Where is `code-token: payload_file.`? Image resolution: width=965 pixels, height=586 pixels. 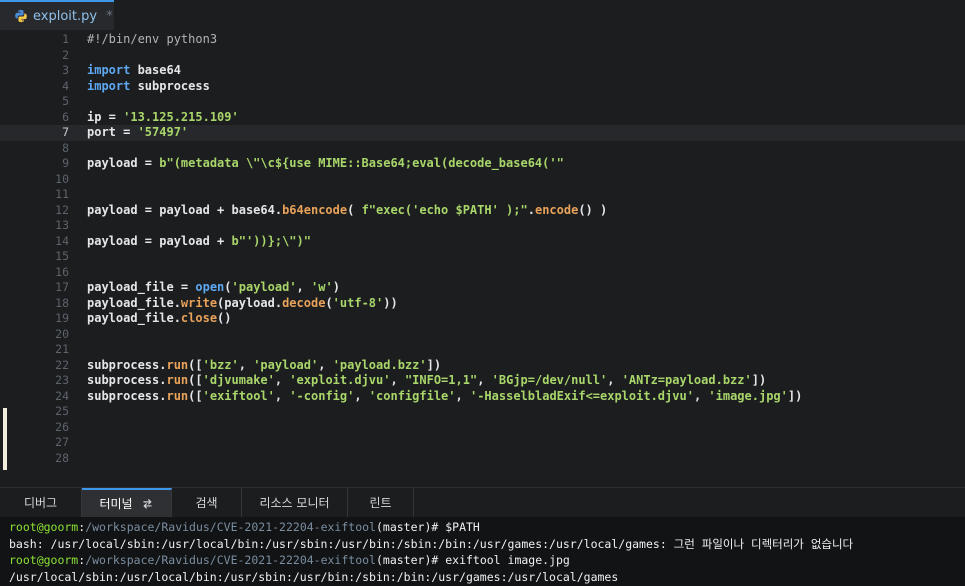
code-token: payload_file. is located at coordinates (134, 318).